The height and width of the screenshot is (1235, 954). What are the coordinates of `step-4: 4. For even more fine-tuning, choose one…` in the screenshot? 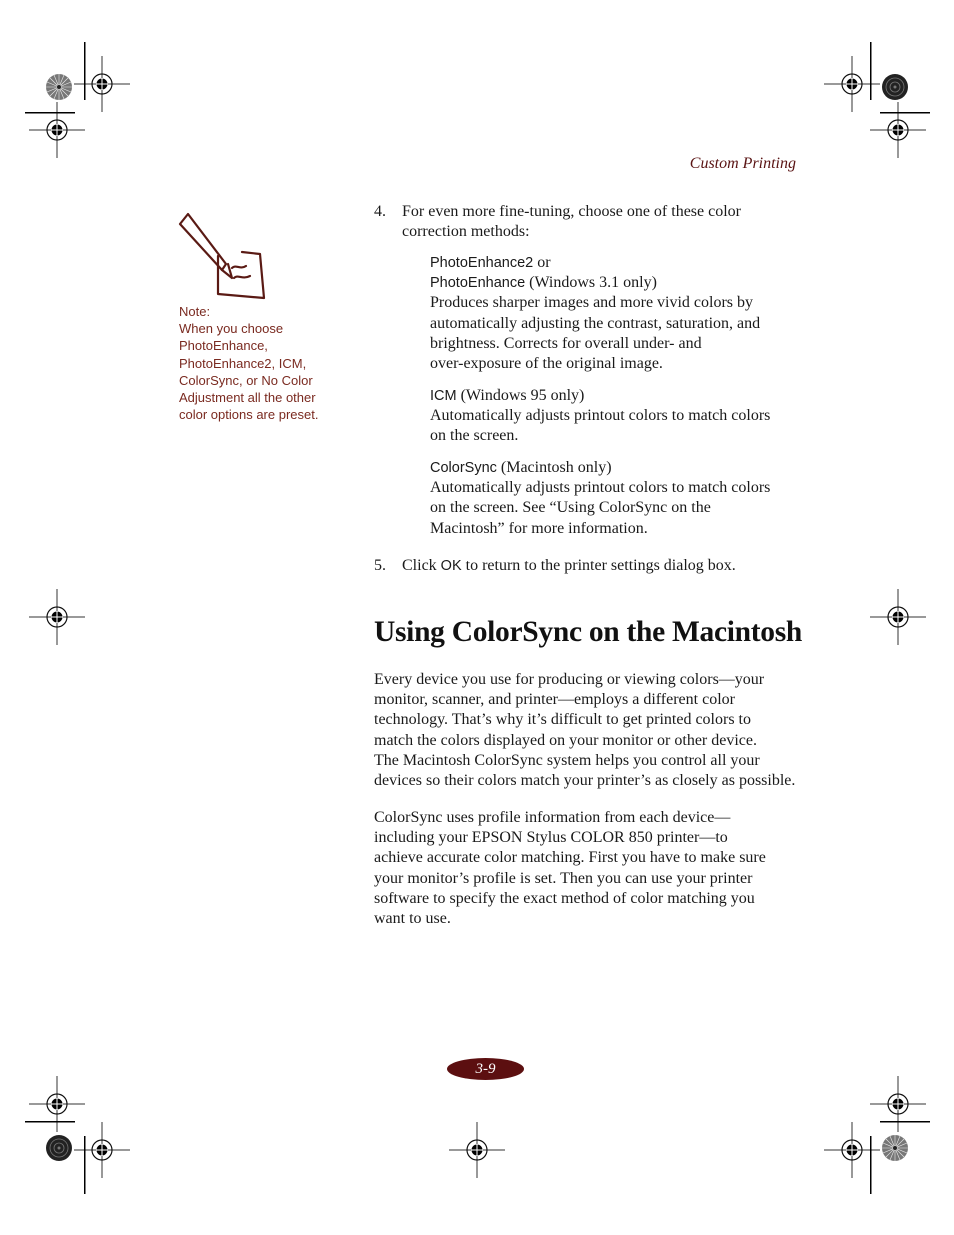 It's located at (584, 222).